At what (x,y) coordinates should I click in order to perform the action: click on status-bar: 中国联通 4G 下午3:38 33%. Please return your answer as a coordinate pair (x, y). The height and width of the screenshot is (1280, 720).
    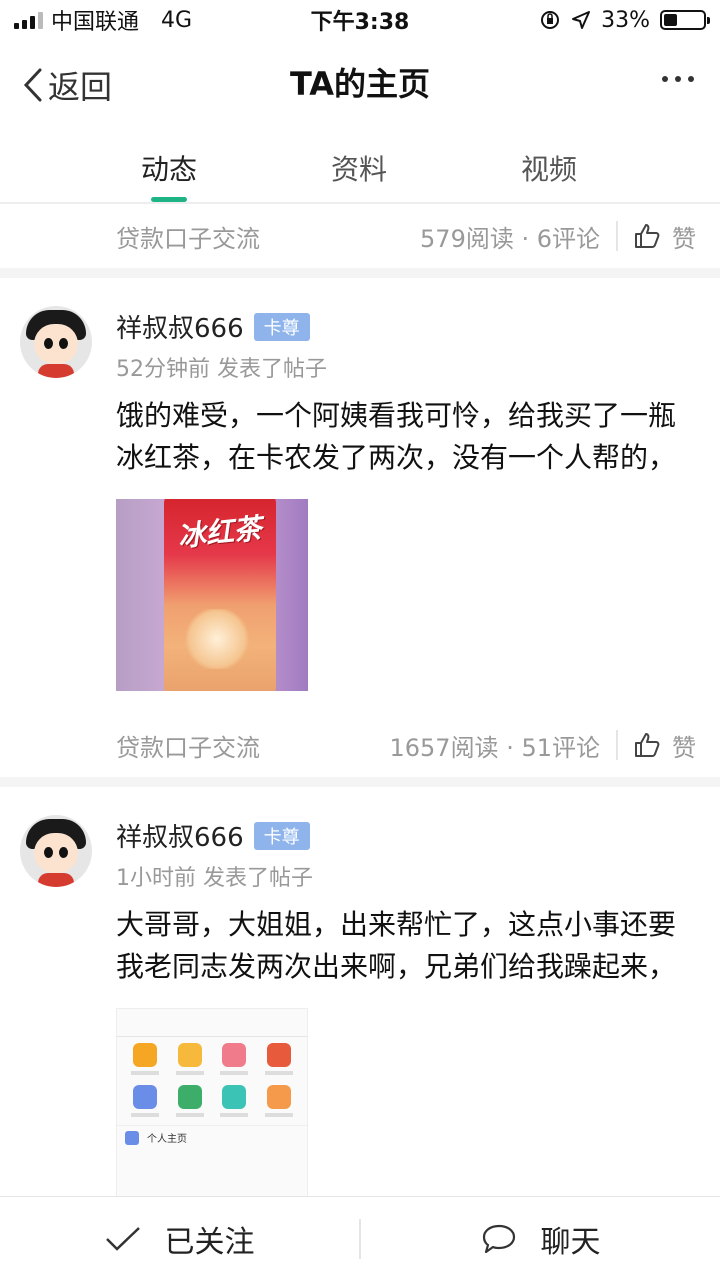
    Looking at the image, I should click on (360, 20).